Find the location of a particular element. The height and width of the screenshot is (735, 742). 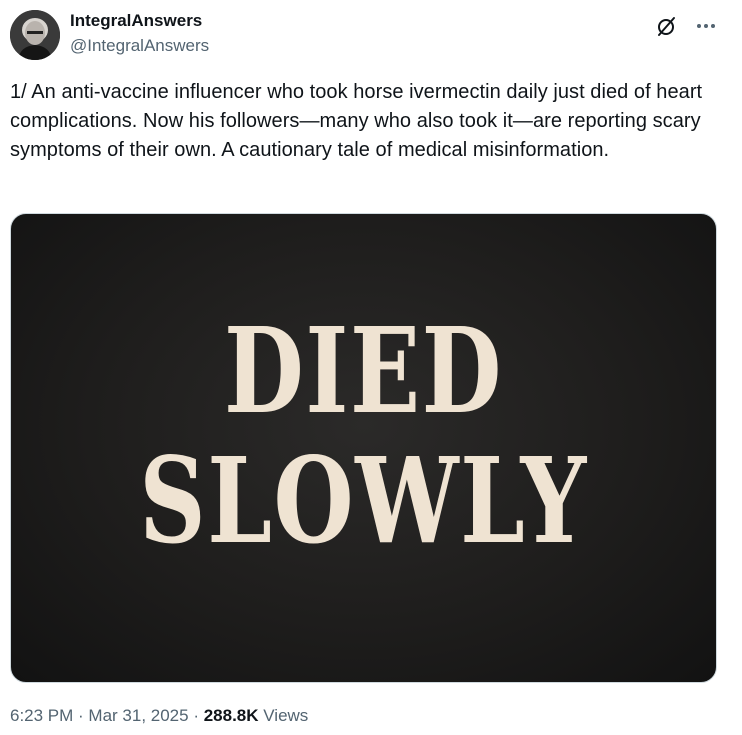

author-display-name: IntegralAnswers is located at coordinates (136, 21).